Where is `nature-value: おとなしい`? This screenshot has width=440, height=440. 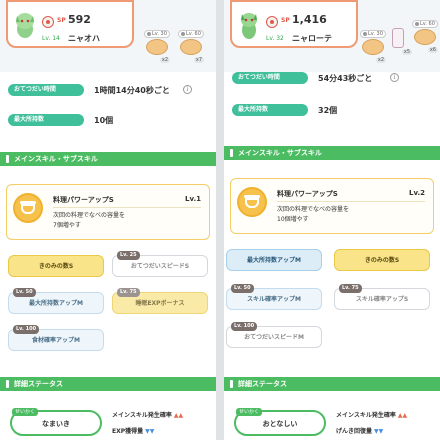
nature-value: おとなしい is located at coordinates (280, 424).